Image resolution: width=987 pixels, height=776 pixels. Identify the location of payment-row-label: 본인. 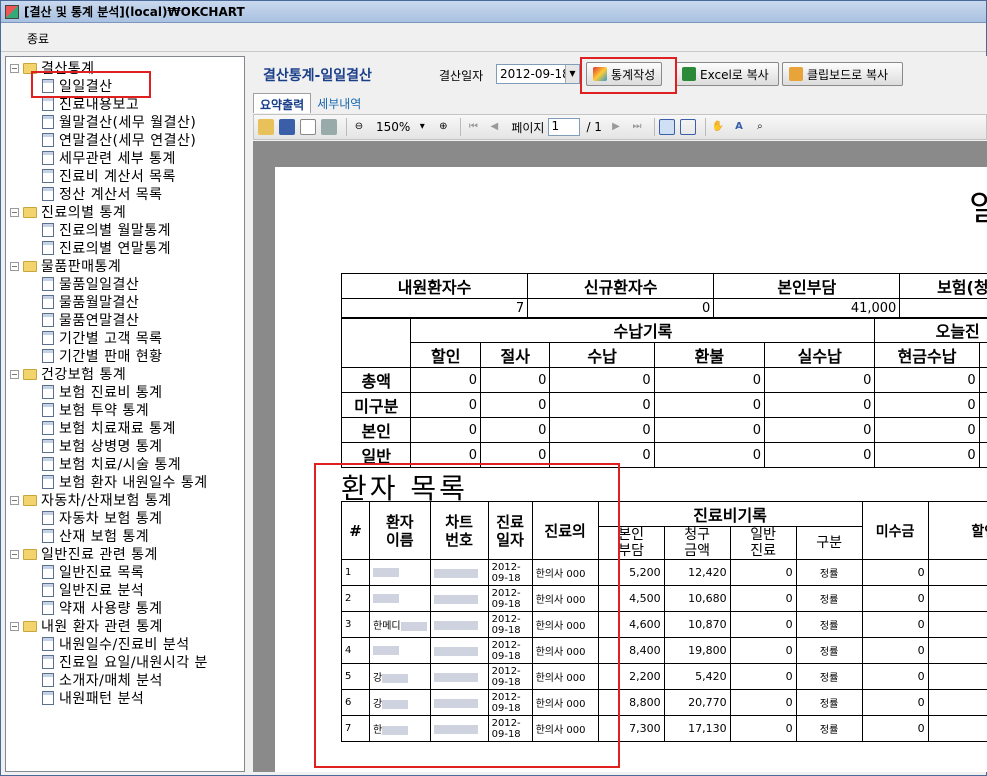
(376, 430).